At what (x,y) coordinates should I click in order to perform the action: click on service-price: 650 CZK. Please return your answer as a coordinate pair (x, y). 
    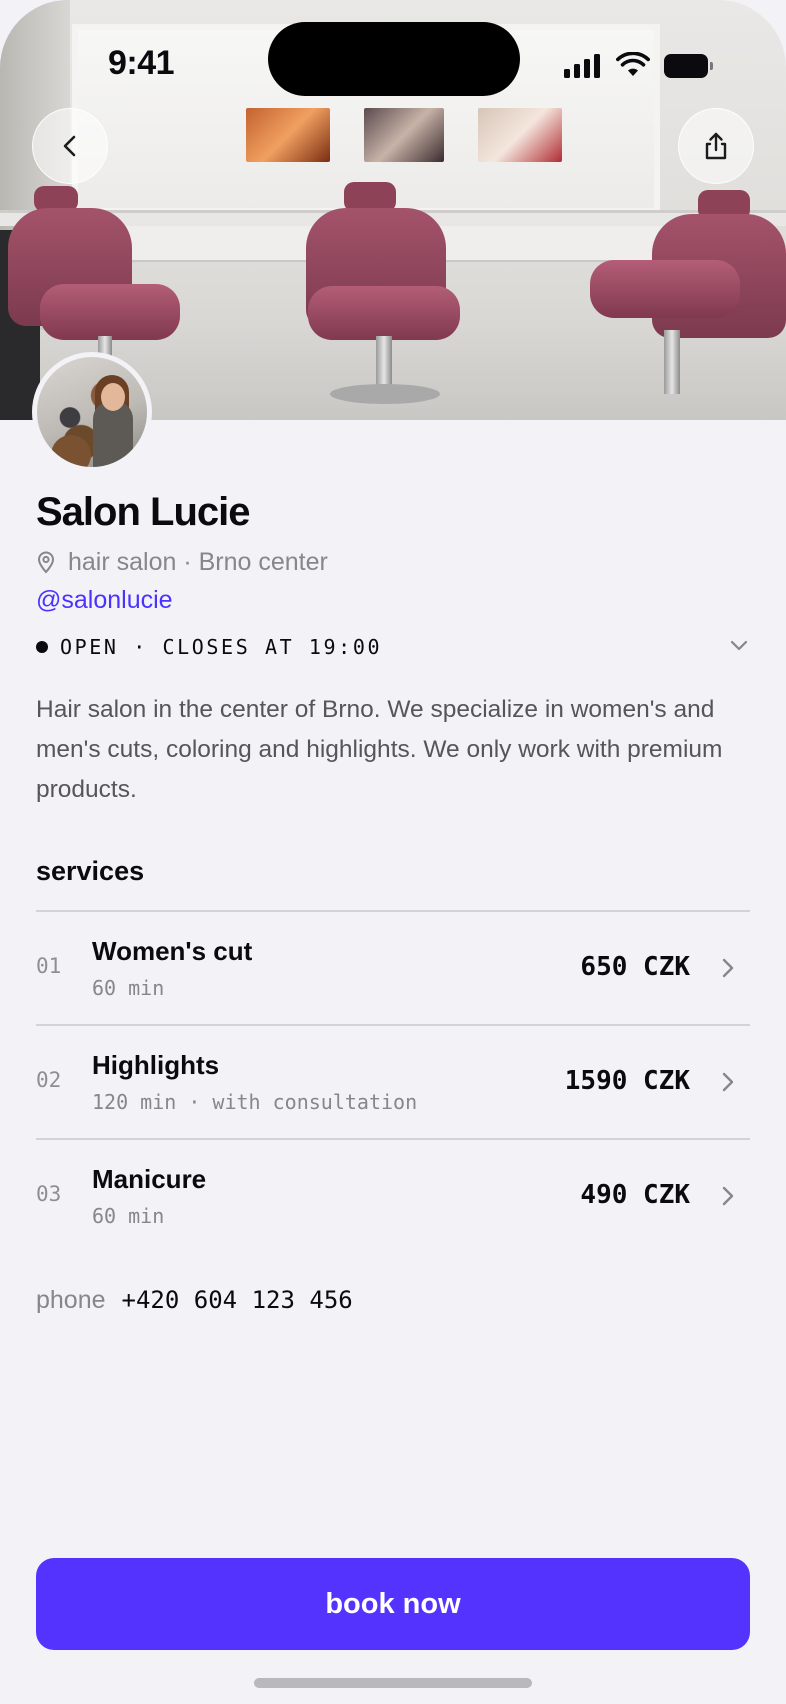
    Looking at the image, I should click on (635, 967).